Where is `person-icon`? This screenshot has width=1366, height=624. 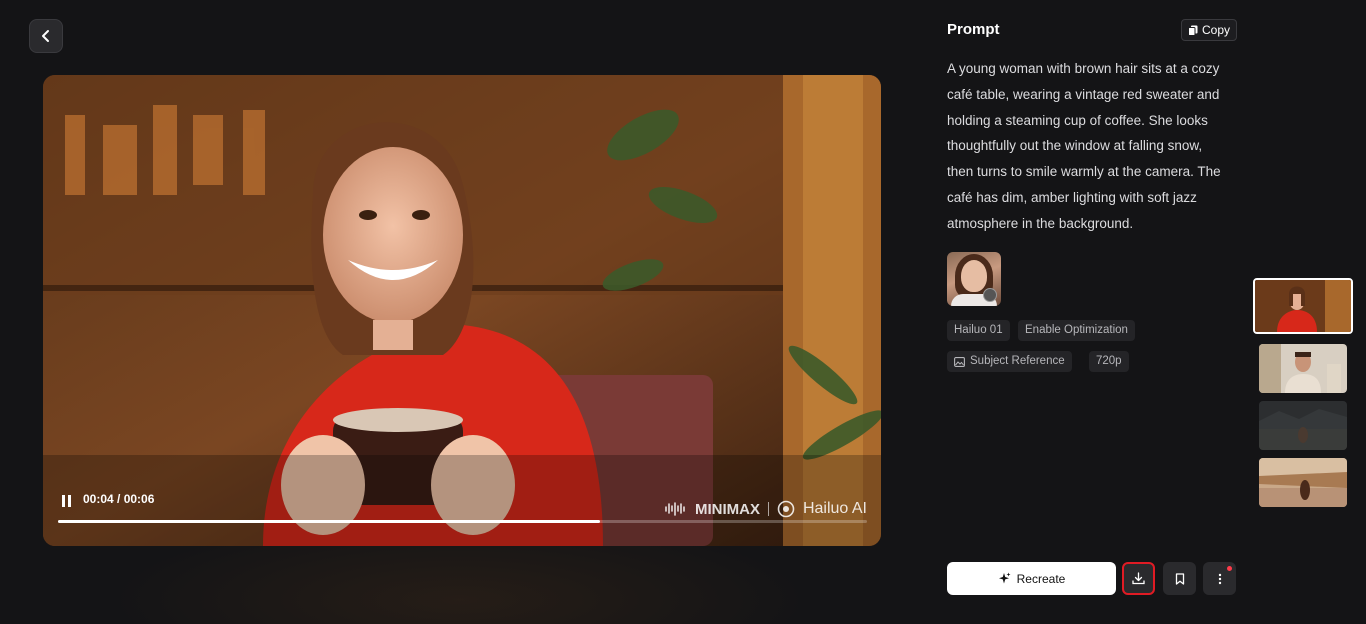 person-icon is located at coordinates (990, 295).